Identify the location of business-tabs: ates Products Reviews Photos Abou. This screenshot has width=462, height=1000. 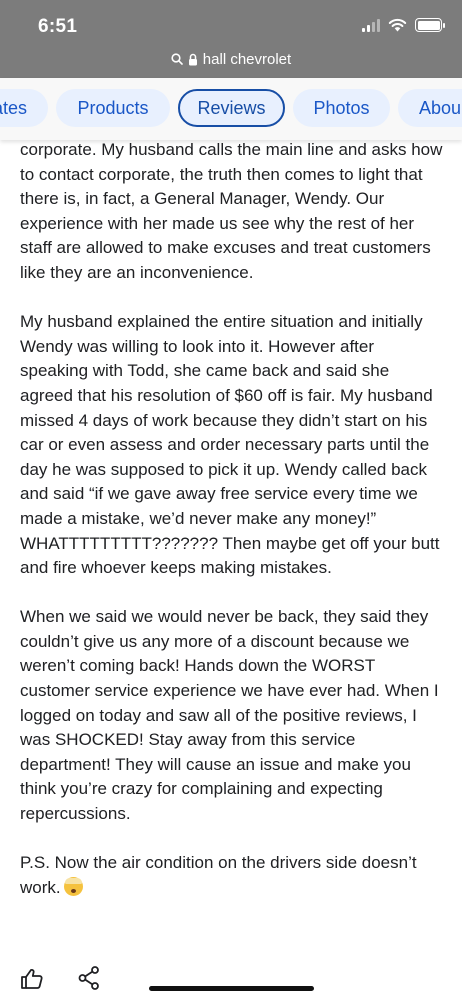
(231, 109).